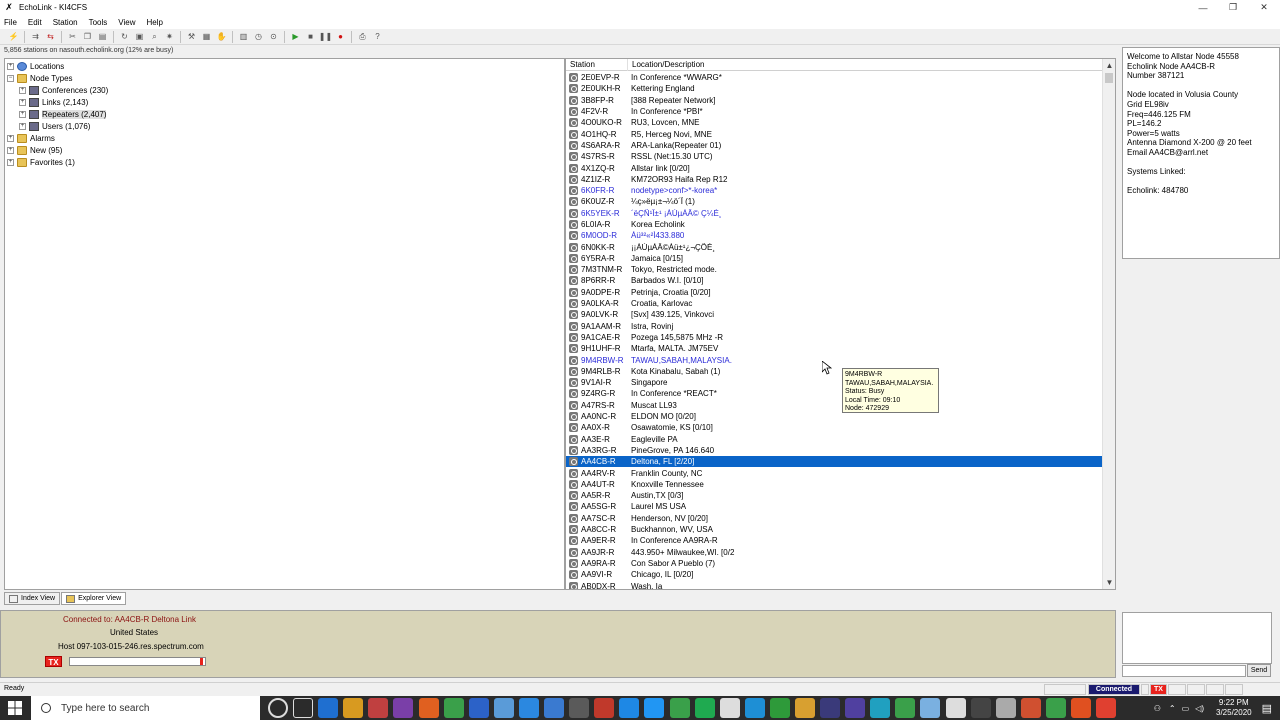  I want to click on table-row: 9M4RLB-R Kota Kinabalu, Sabah (1), so click(834, 371).